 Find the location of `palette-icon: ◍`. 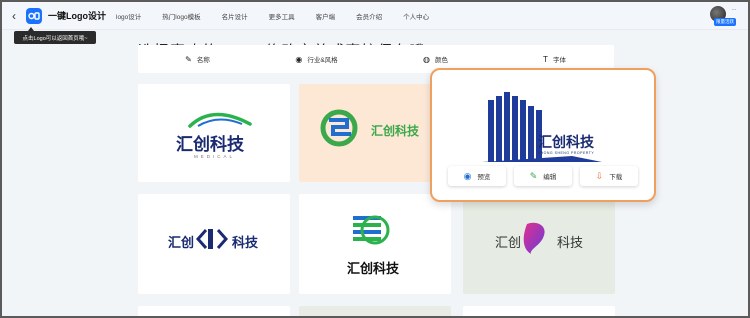

palette-icon: ◍ is located at coordinates (426, 59).